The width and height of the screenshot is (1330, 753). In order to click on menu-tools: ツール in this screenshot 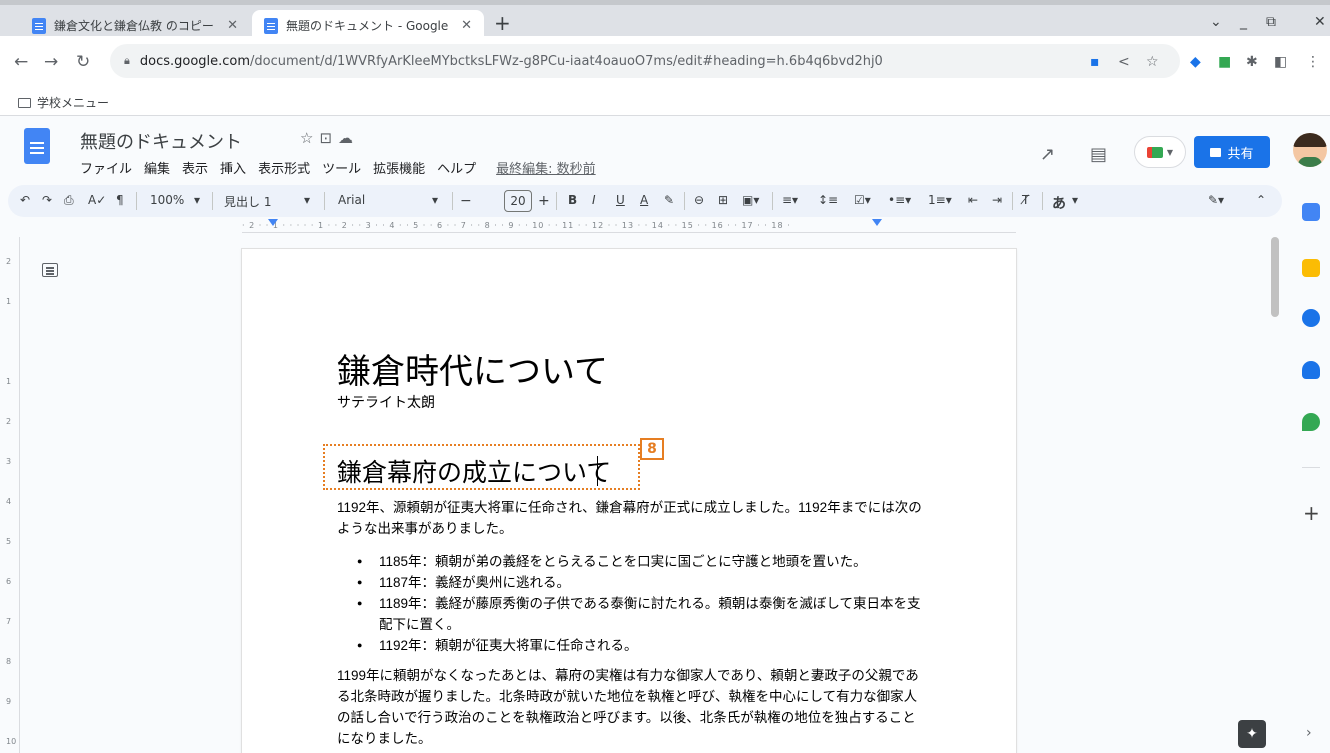, I will do `click(341, 167)`.